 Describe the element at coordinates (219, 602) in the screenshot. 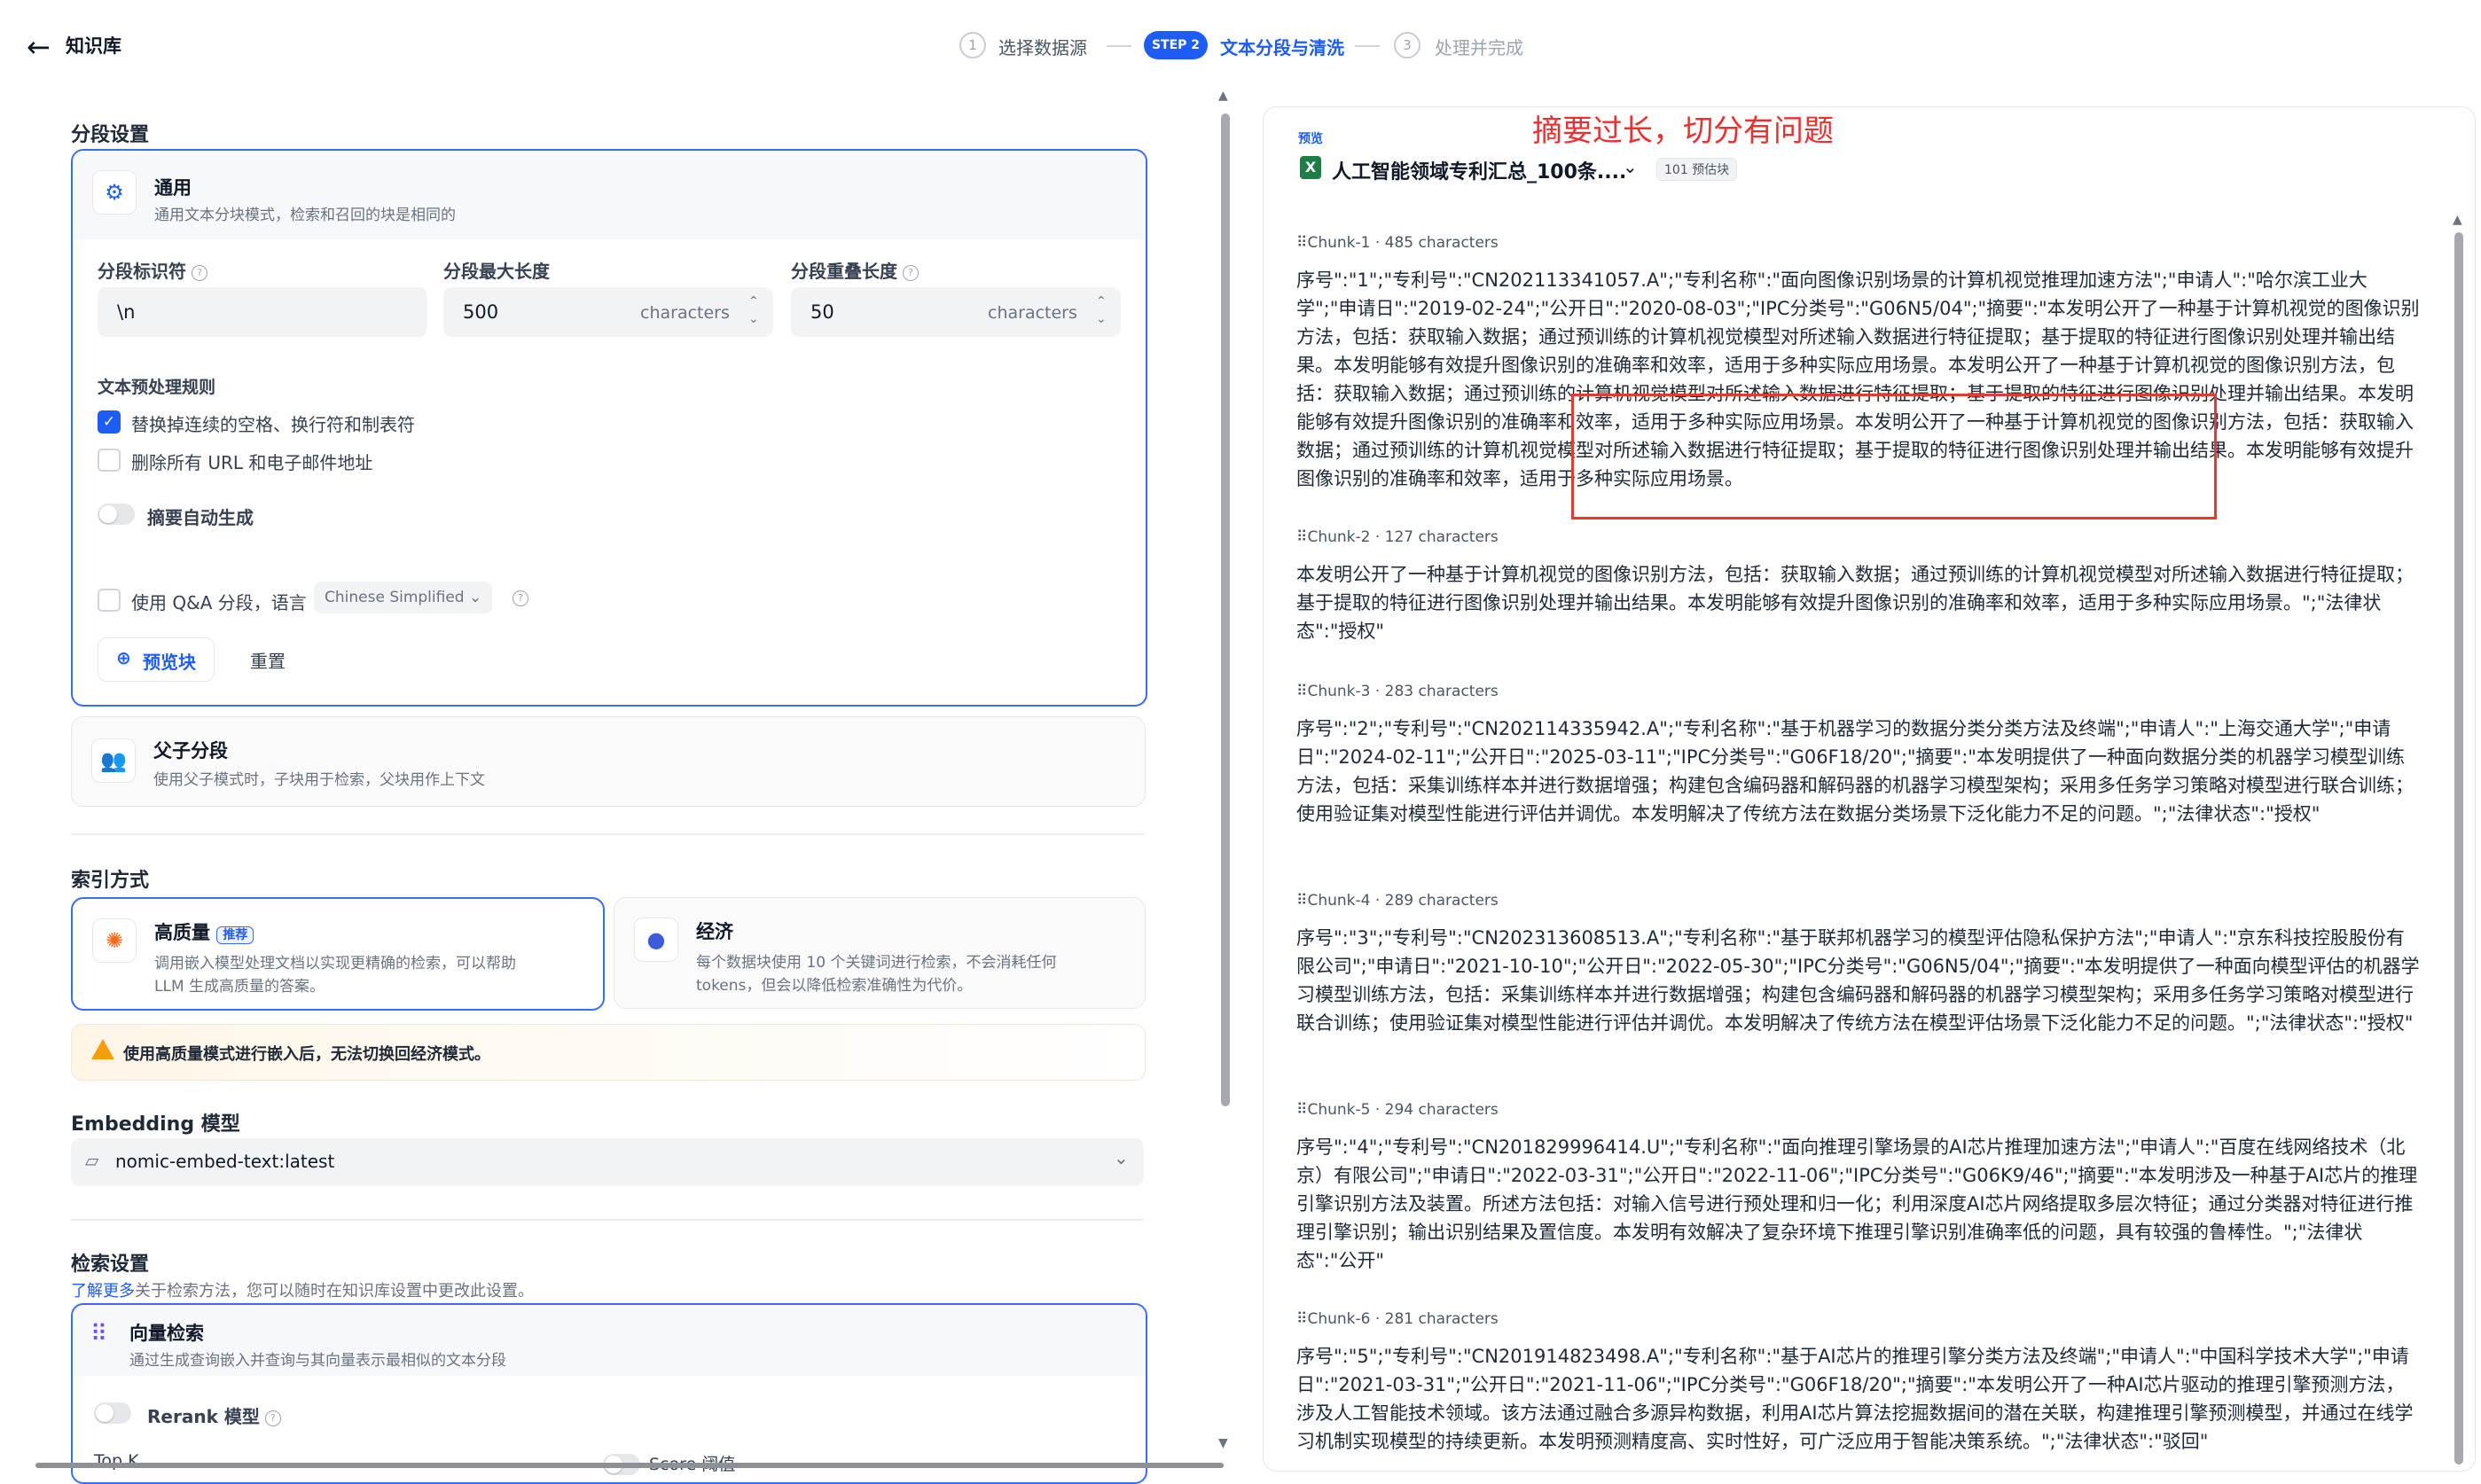

I see `qa-segment-label: 使用 Q&A 分段，语言` at that location.